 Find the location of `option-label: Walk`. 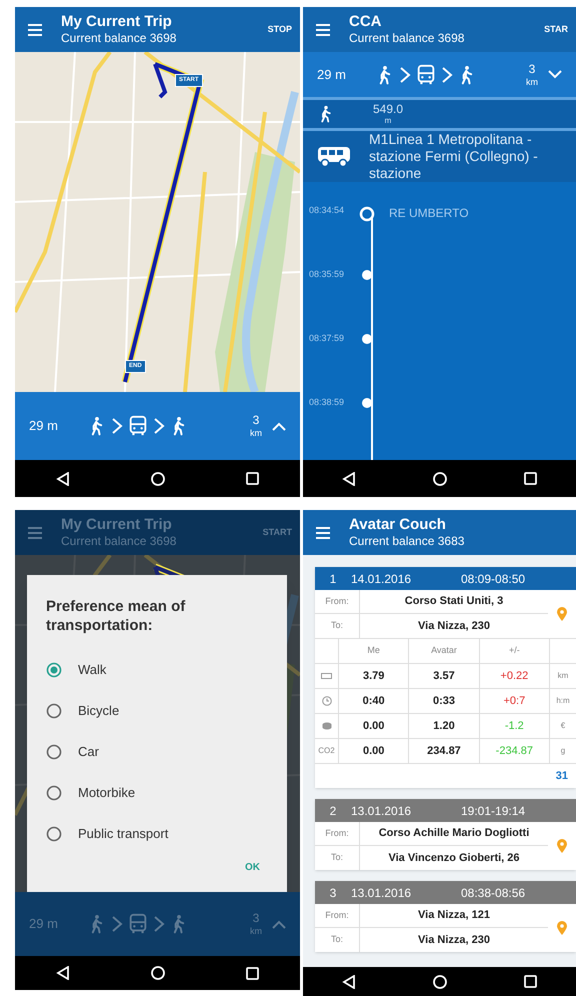

option-label: Walk is located at coordinates (92, 669).